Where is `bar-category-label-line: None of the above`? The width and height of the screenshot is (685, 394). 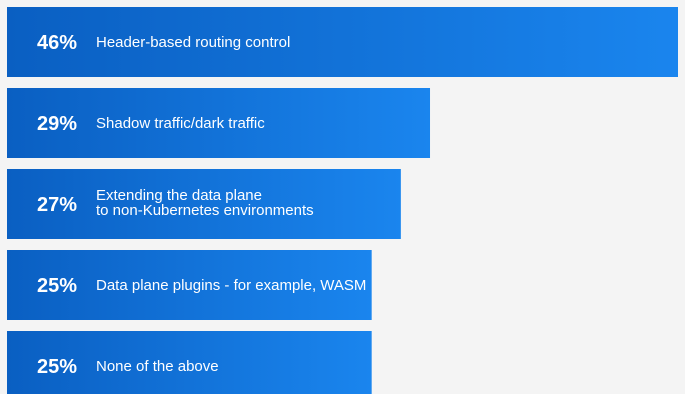
bar-category-label-line: None of the above is located at coordinates (157, 366).